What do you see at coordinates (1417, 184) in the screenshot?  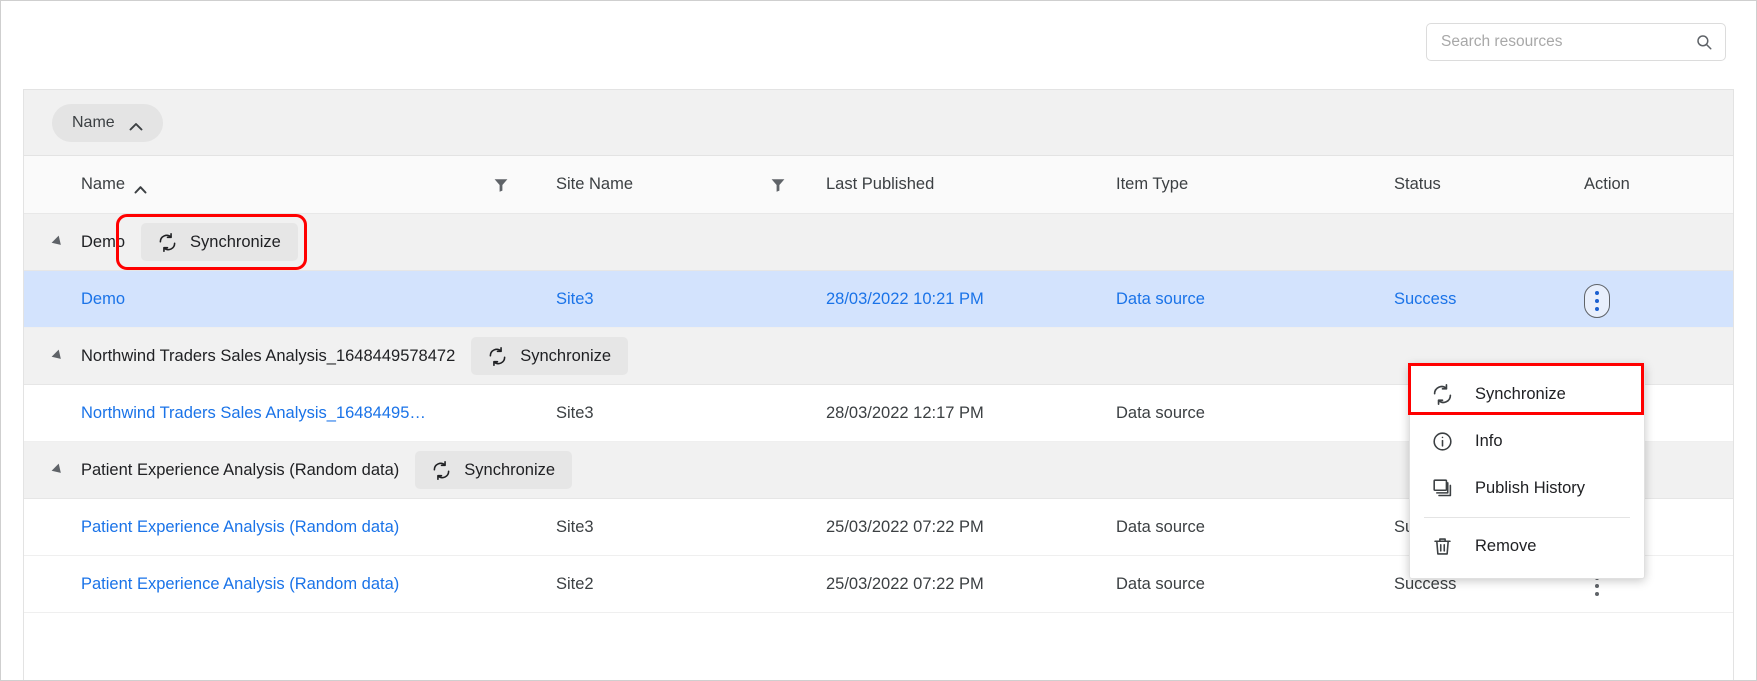 I see `column-header-status-label: Status` at bounding box center [1417, 184].